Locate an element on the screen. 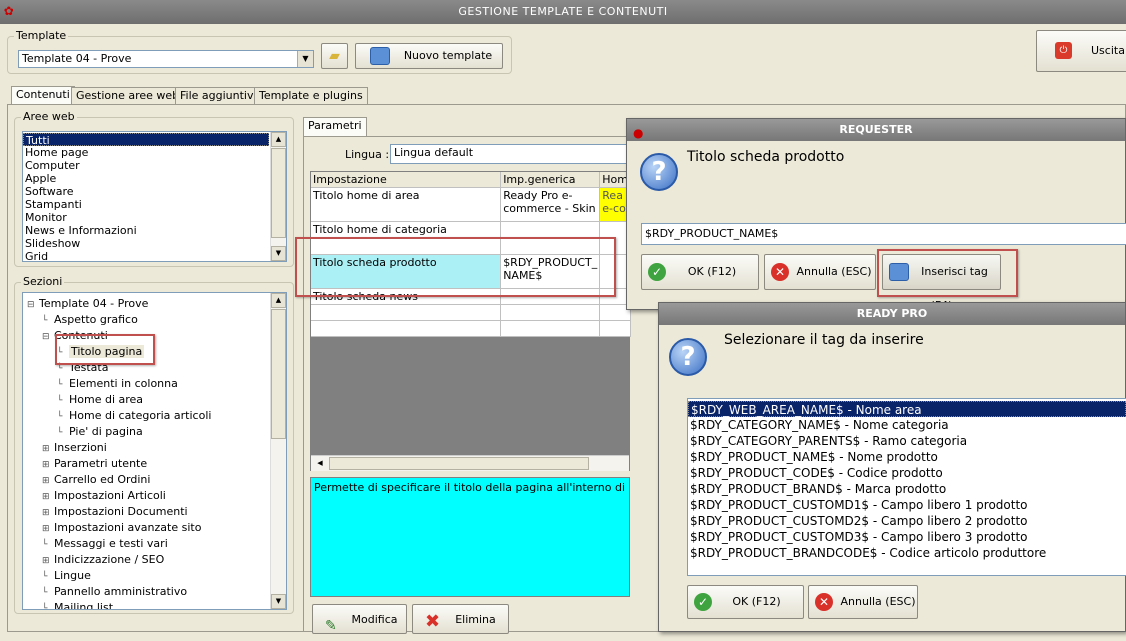  new-template-button: Nuovo template is located at coordinates (429, 56).